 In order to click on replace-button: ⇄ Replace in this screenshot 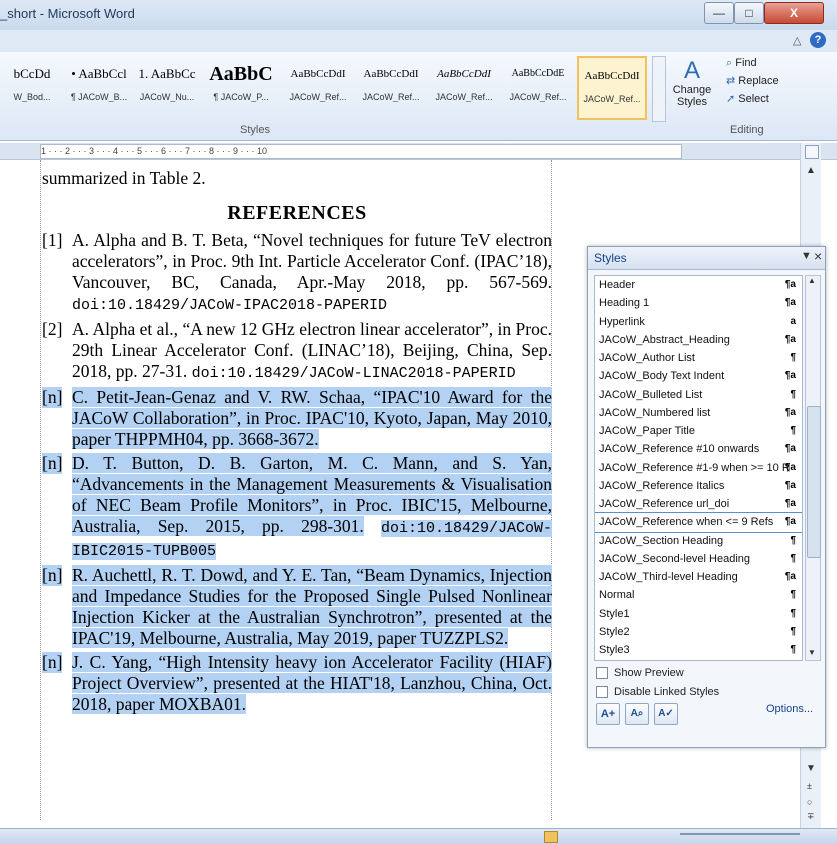, I will do `click(752, 81)`.